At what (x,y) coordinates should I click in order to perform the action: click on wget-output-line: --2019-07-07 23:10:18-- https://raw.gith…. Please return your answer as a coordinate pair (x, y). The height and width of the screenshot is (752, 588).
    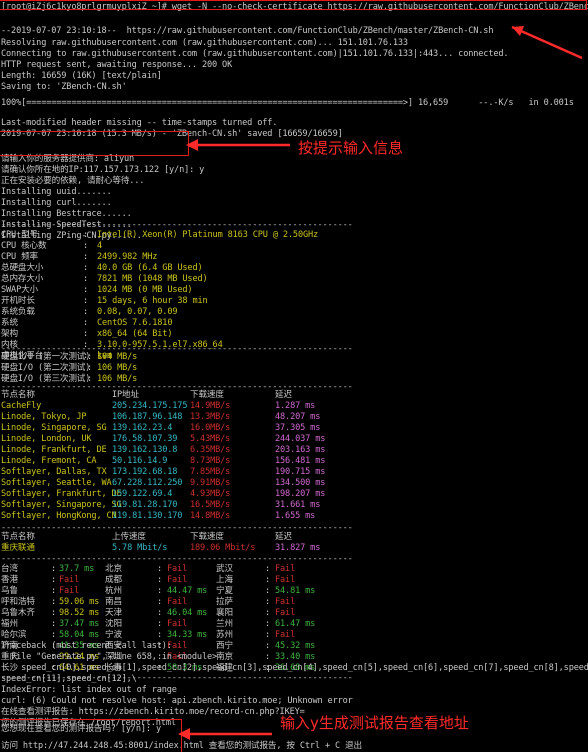
    Looking at the image, I should click on (247, 31).